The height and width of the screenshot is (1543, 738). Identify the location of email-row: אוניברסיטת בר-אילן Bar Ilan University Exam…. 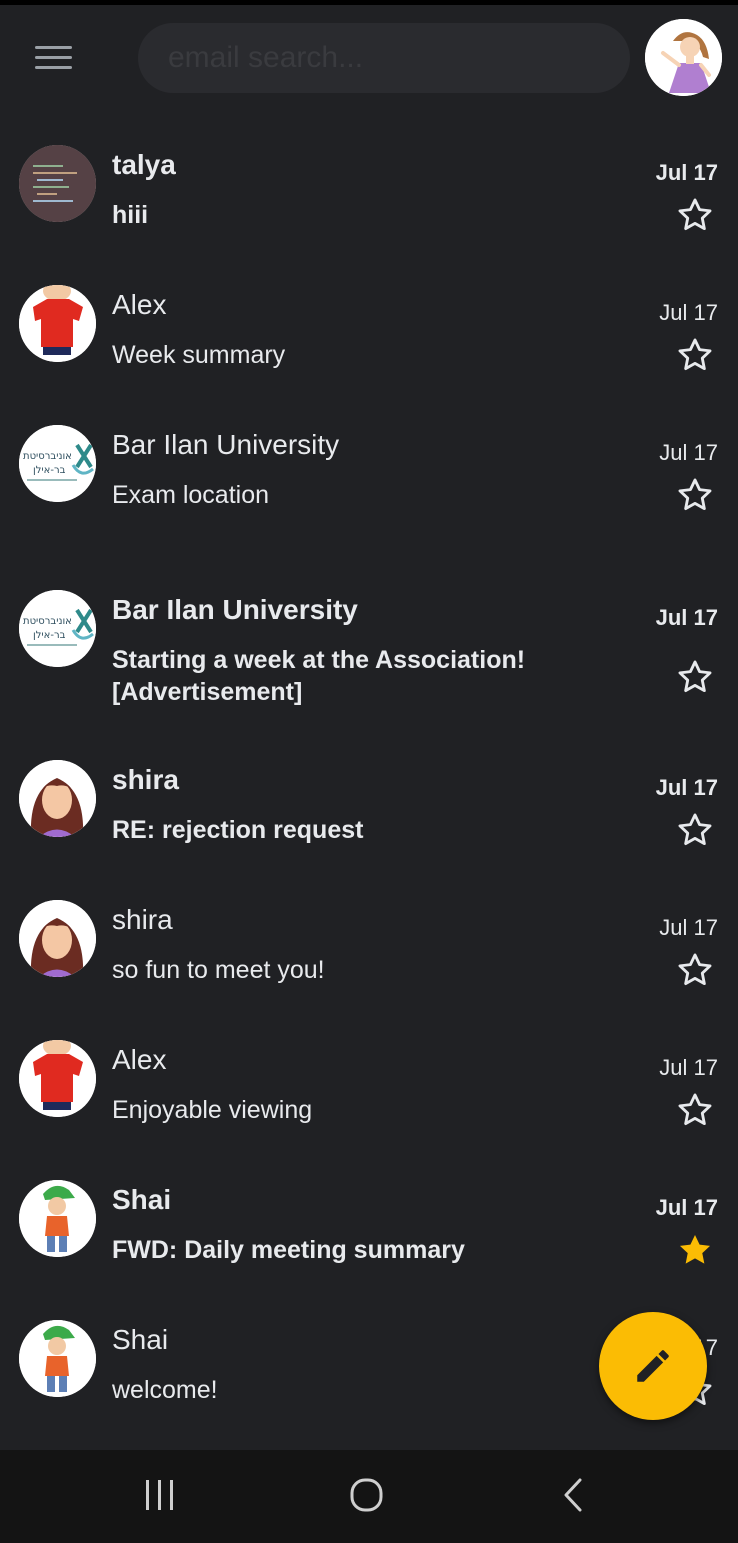
(369, 485).